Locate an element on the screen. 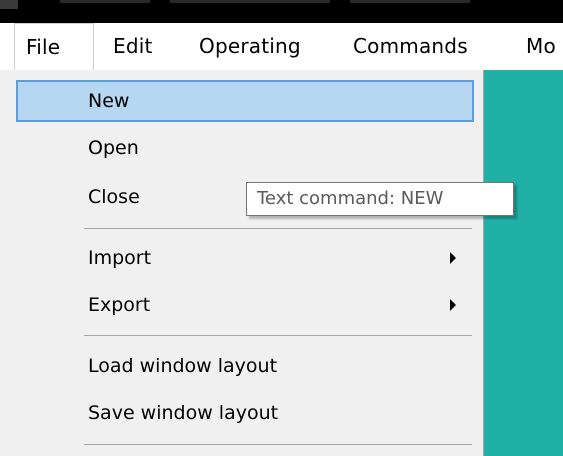 Image resolution: width=563 pixels, height=456 pixels. menu-item-open: Open is located at coordinates (245, 148).